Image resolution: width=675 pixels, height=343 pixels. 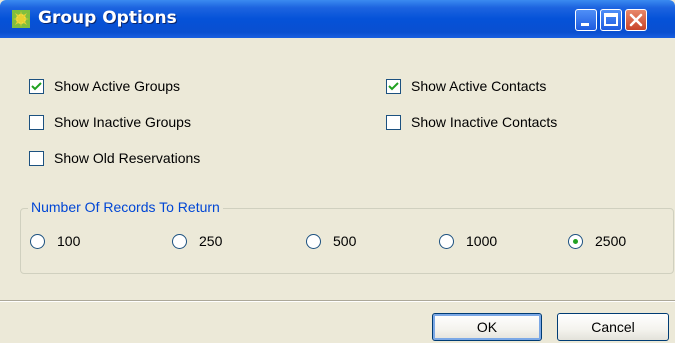 I want to click on maximize-icon, so click(x=611, y=19).